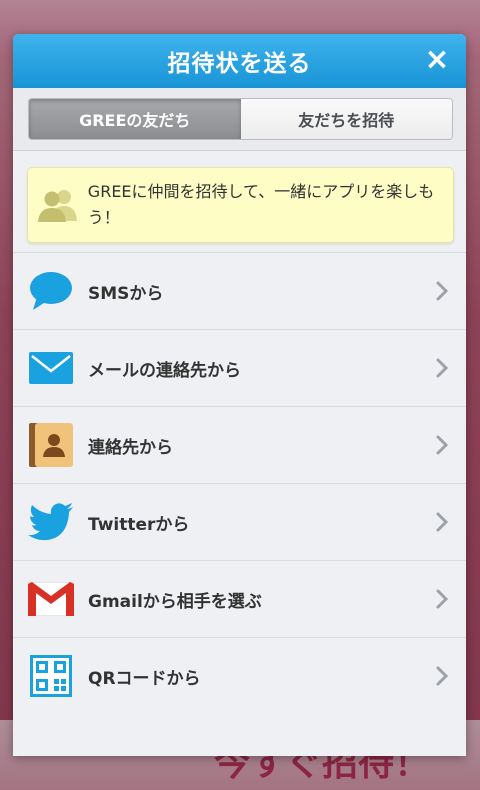 The image size is (480, 790). Describe the element at coordinates (239, 521) in the screenshot. I see `option-twitter: Twitterから` at that location.